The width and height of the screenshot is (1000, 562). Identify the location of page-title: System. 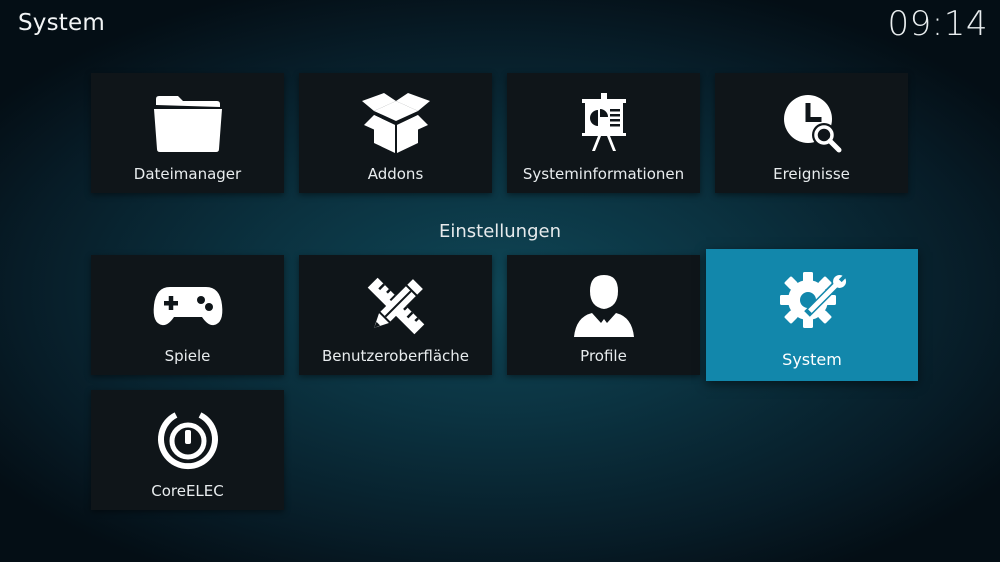
(61, 23).